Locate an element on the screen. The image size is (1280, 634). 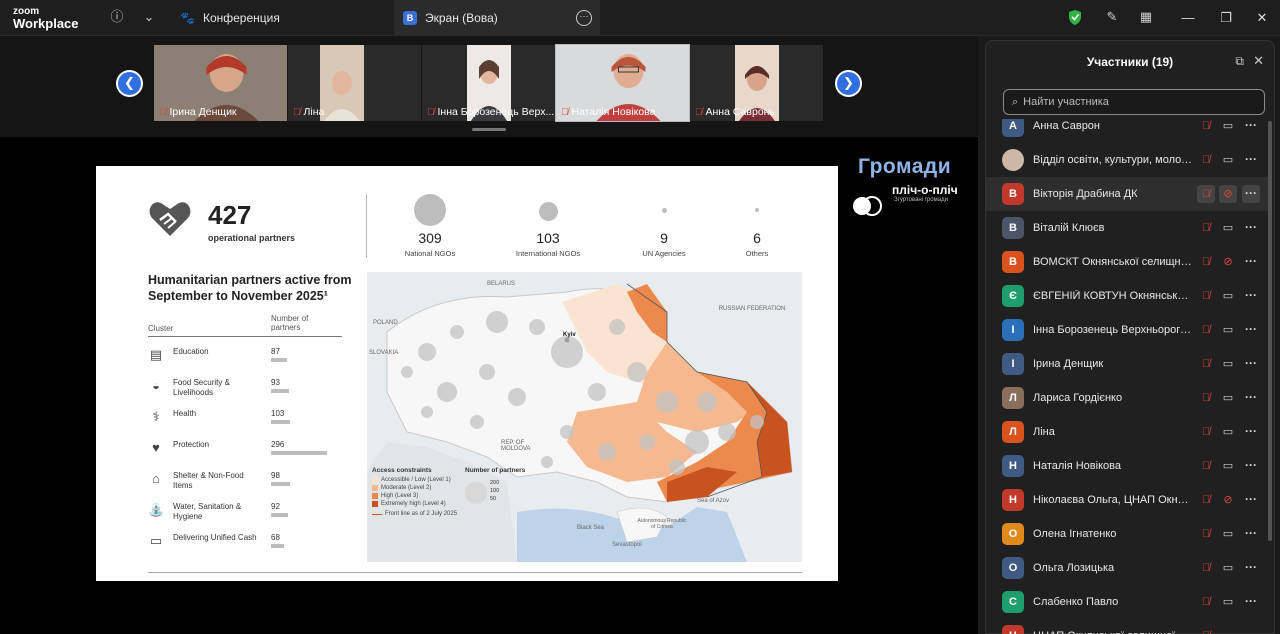
participant-row: В Вікторія Драбина ДК 🎙̸ ⊘ ··· is located at coordinates (1127, 194).